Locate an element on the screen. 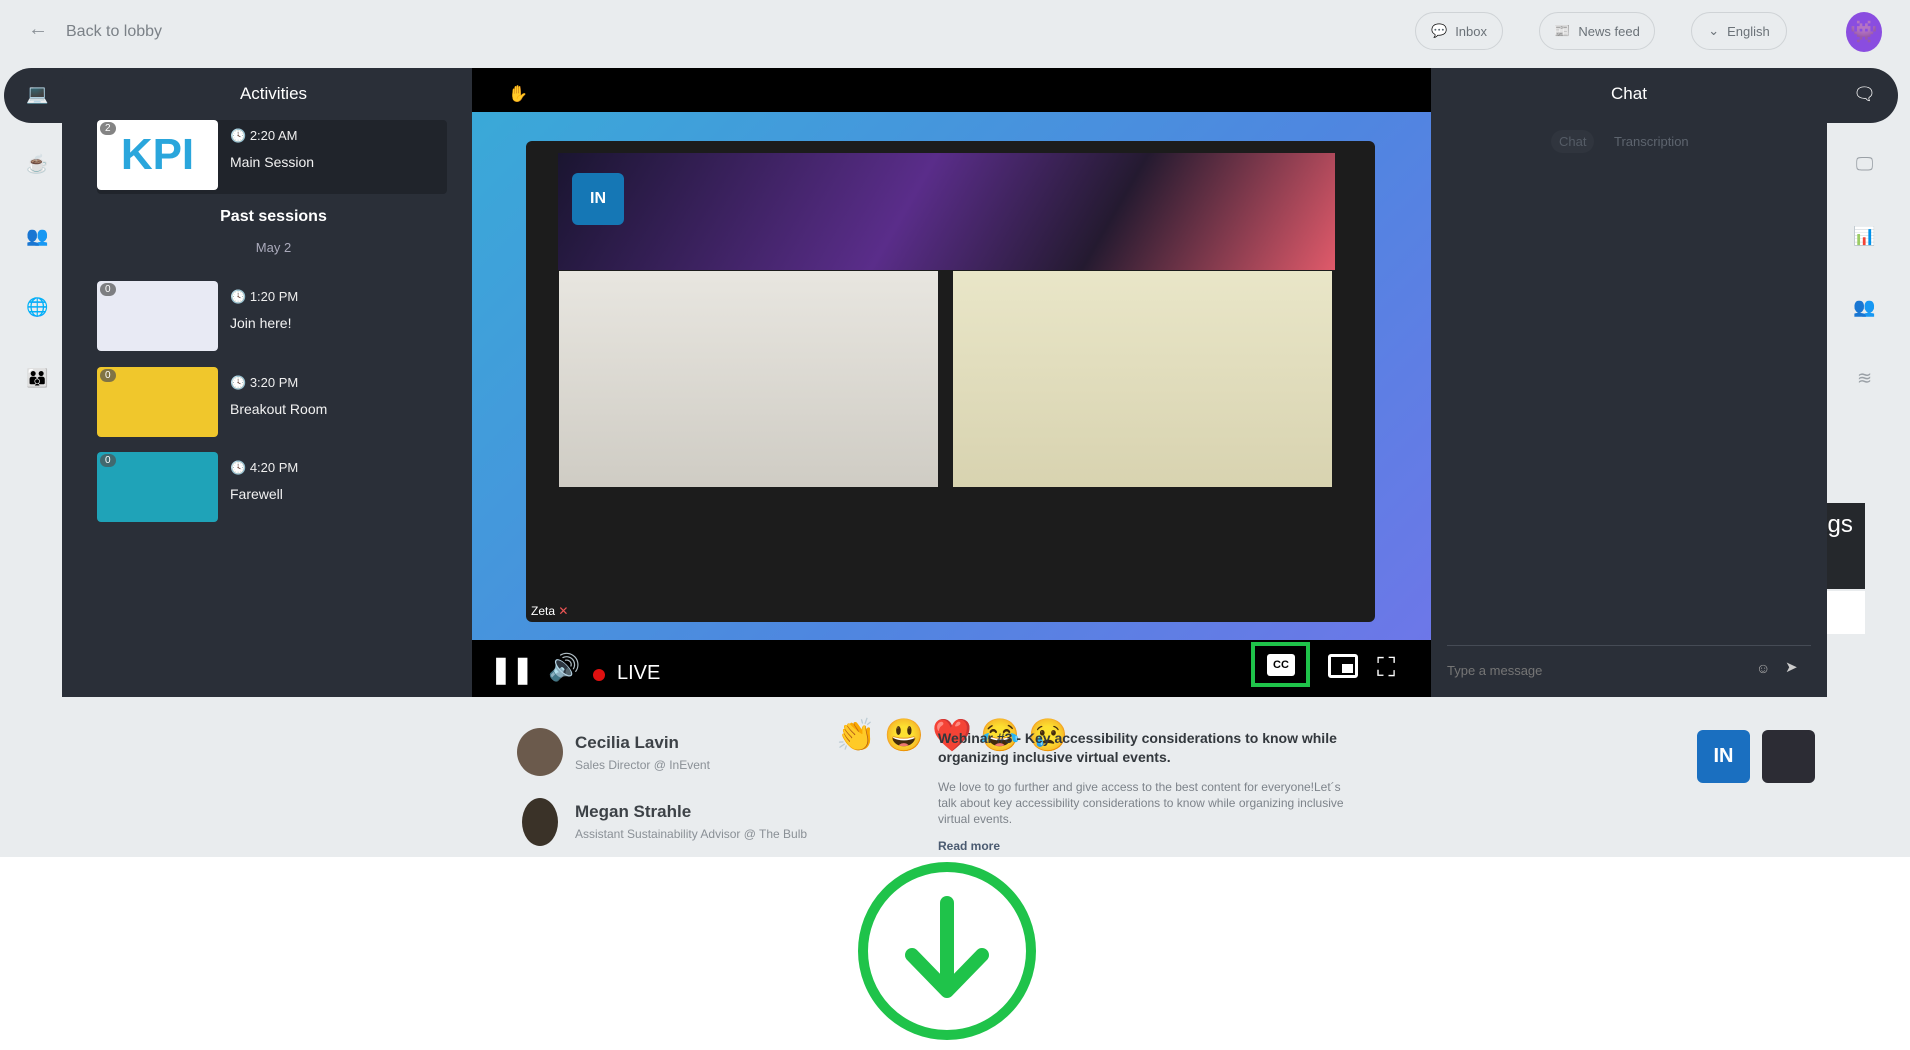 This screenshot has height=1050, width=1910. globe-icon: 🌐 is located at coordinates (37, 307).